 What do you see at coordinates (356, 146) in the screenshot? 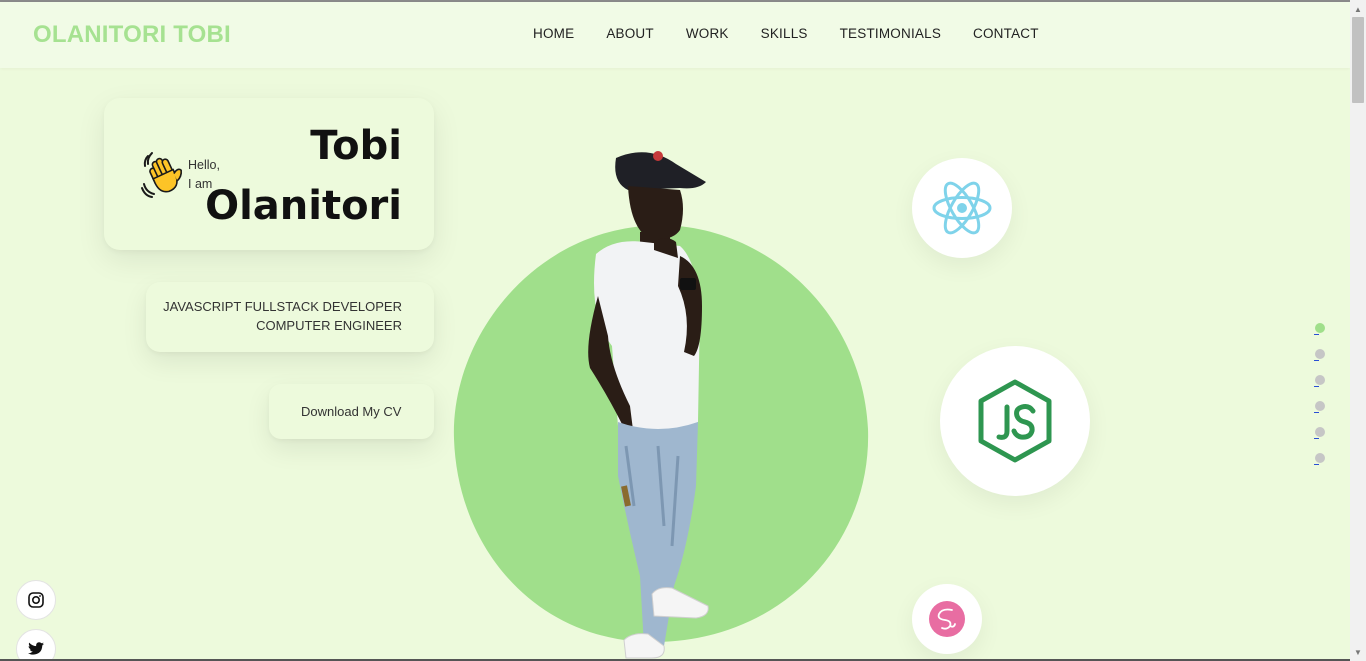
I see `first-name: Tobi` at bounding box center [356, 146].